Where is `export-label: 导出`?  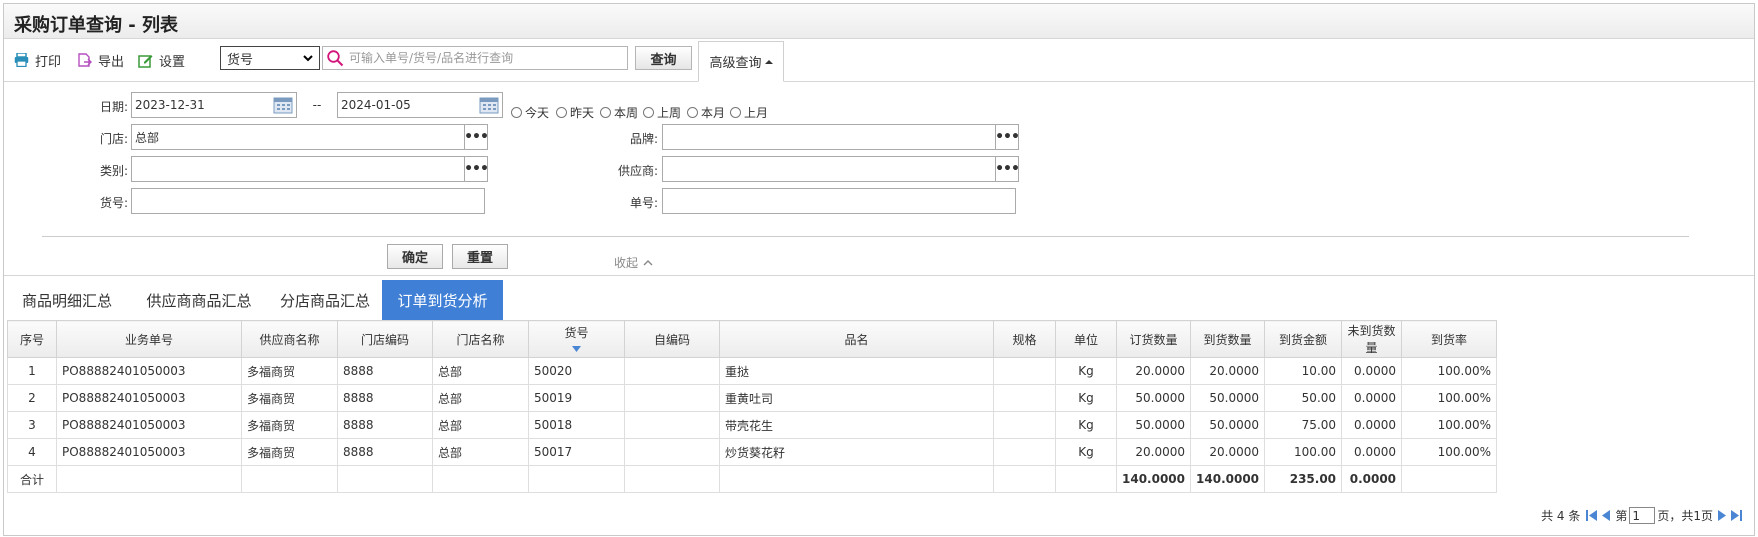
export-label: 导出 is located at coordinates (111, 62).